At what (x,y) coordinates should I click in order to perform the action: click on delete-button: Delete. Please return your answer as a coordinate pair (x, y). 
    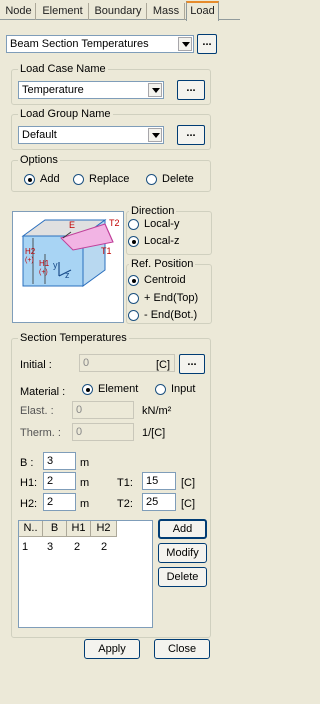
    Looking at the image, I should click on (182, 577).